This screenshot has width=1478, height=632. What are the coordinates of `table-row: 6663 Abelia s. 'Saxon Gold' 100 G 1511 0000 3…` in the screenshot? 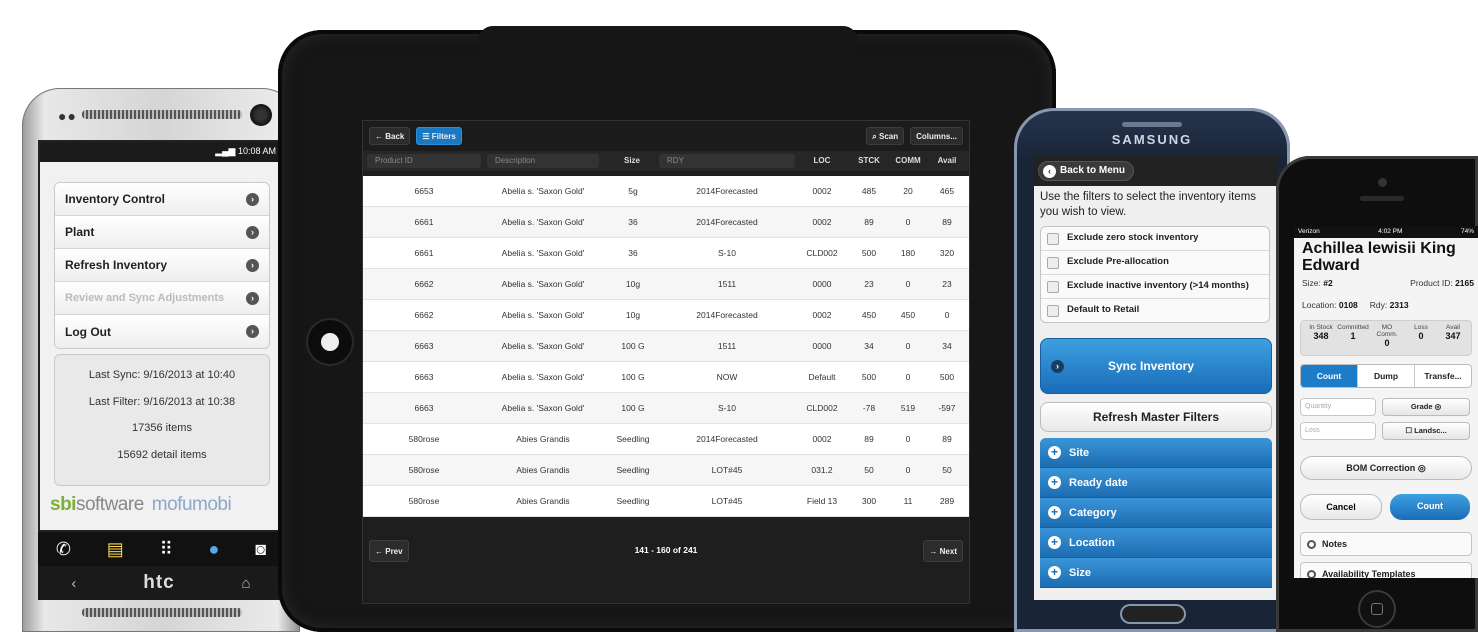 It's located at (666, 346).